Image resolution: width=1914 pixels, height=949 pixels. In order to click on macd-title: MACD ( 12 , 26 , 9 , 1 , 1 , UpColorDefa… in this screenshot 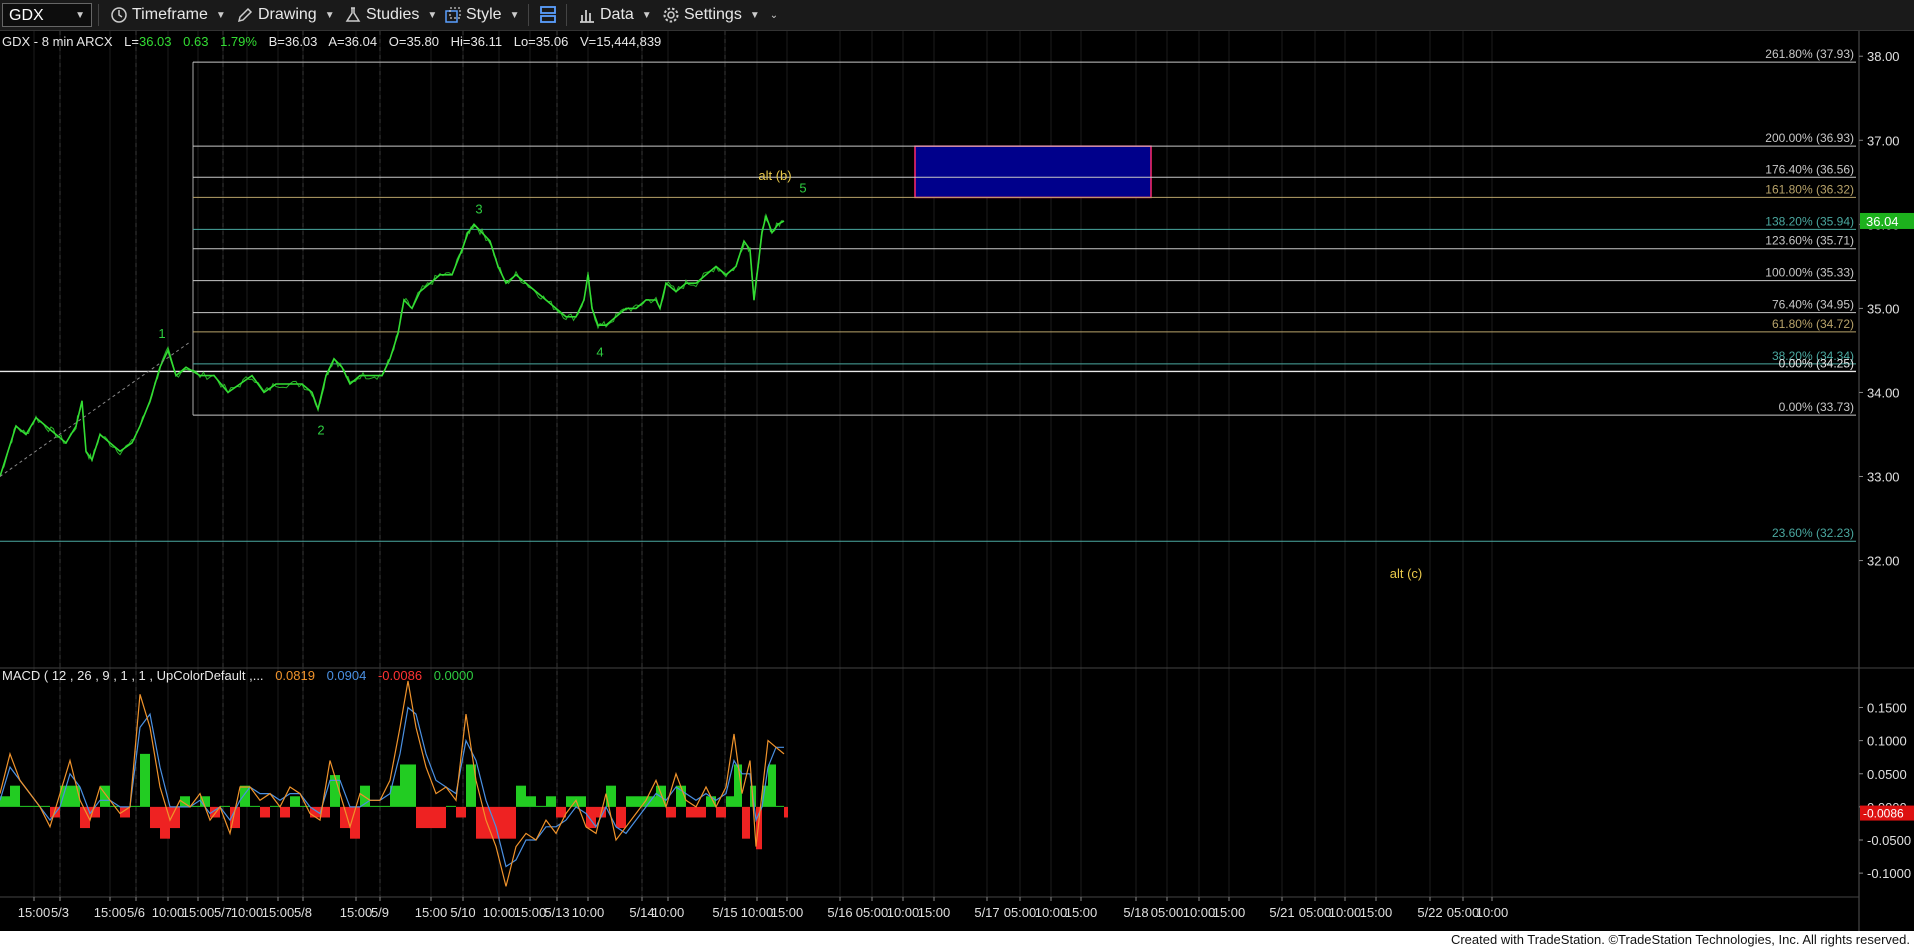, I will do `click(133, 675)`.